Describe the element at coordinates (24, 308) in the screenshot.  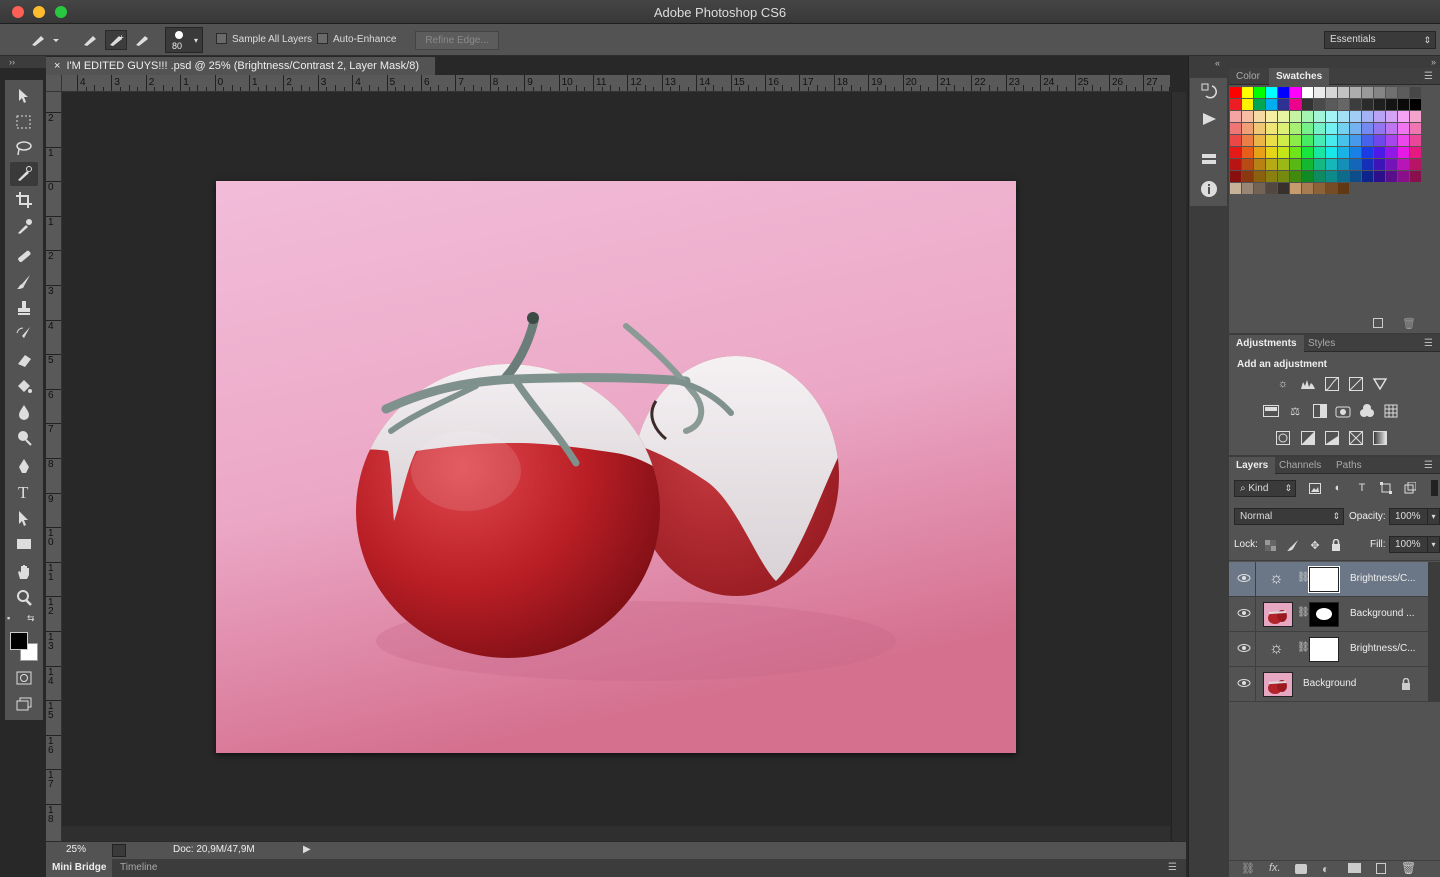
I see `clone-stamp-tool-icon` at that location.